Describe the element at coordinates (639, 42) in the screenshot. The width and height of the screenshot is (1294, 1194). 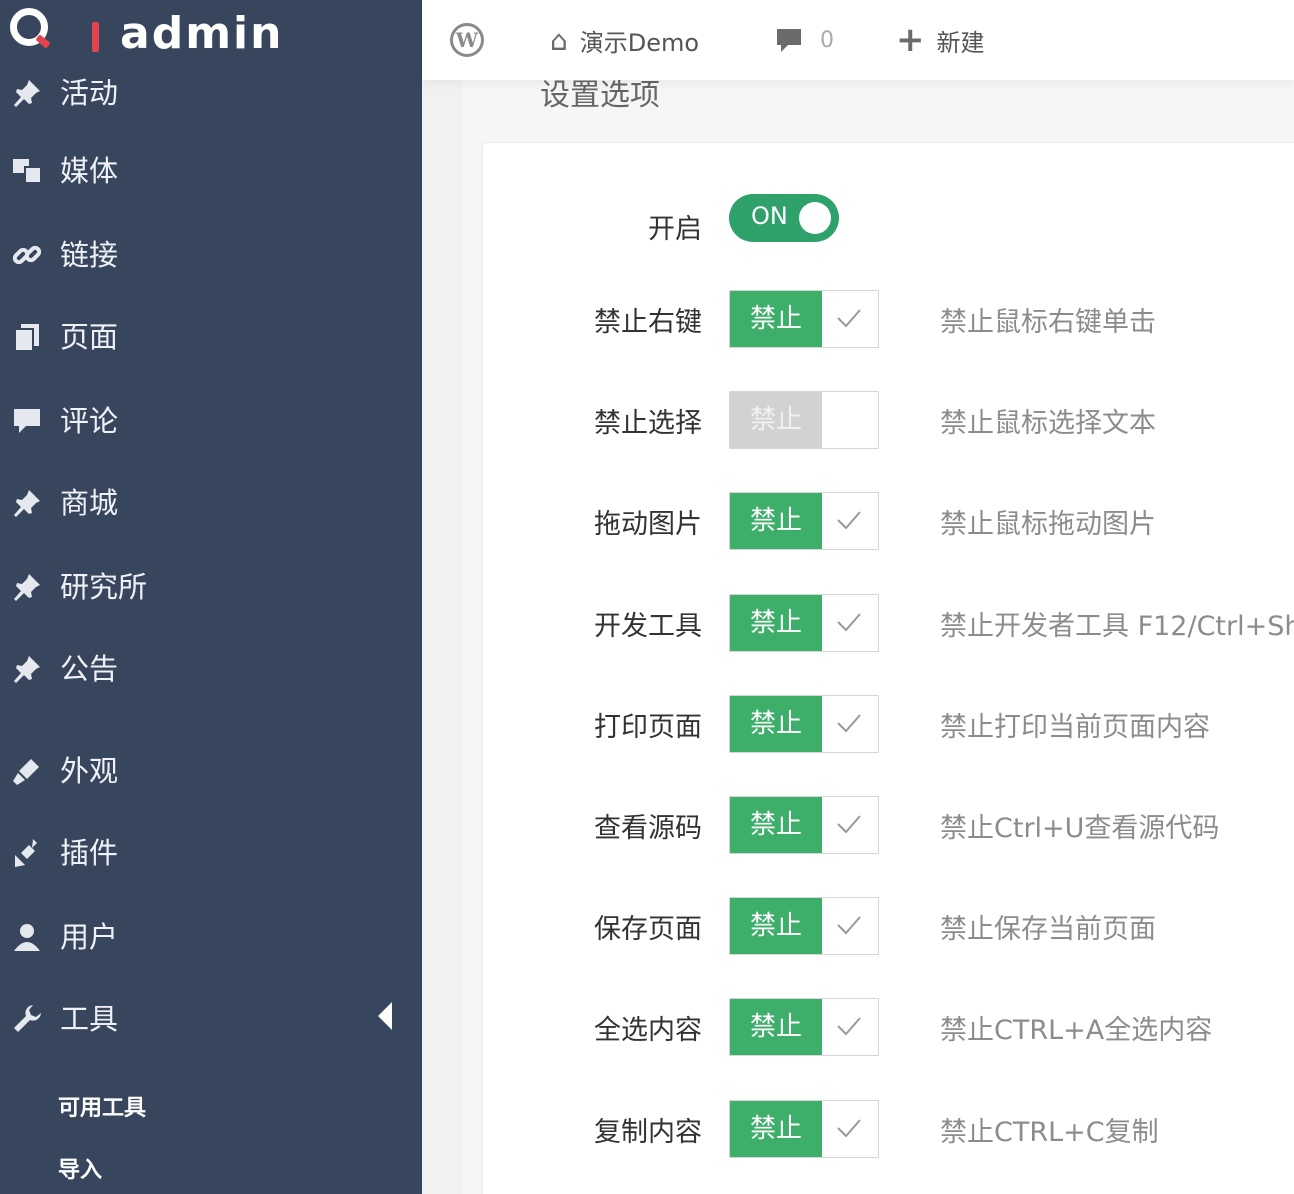
I see `site-name: 演示Demo` at that location.